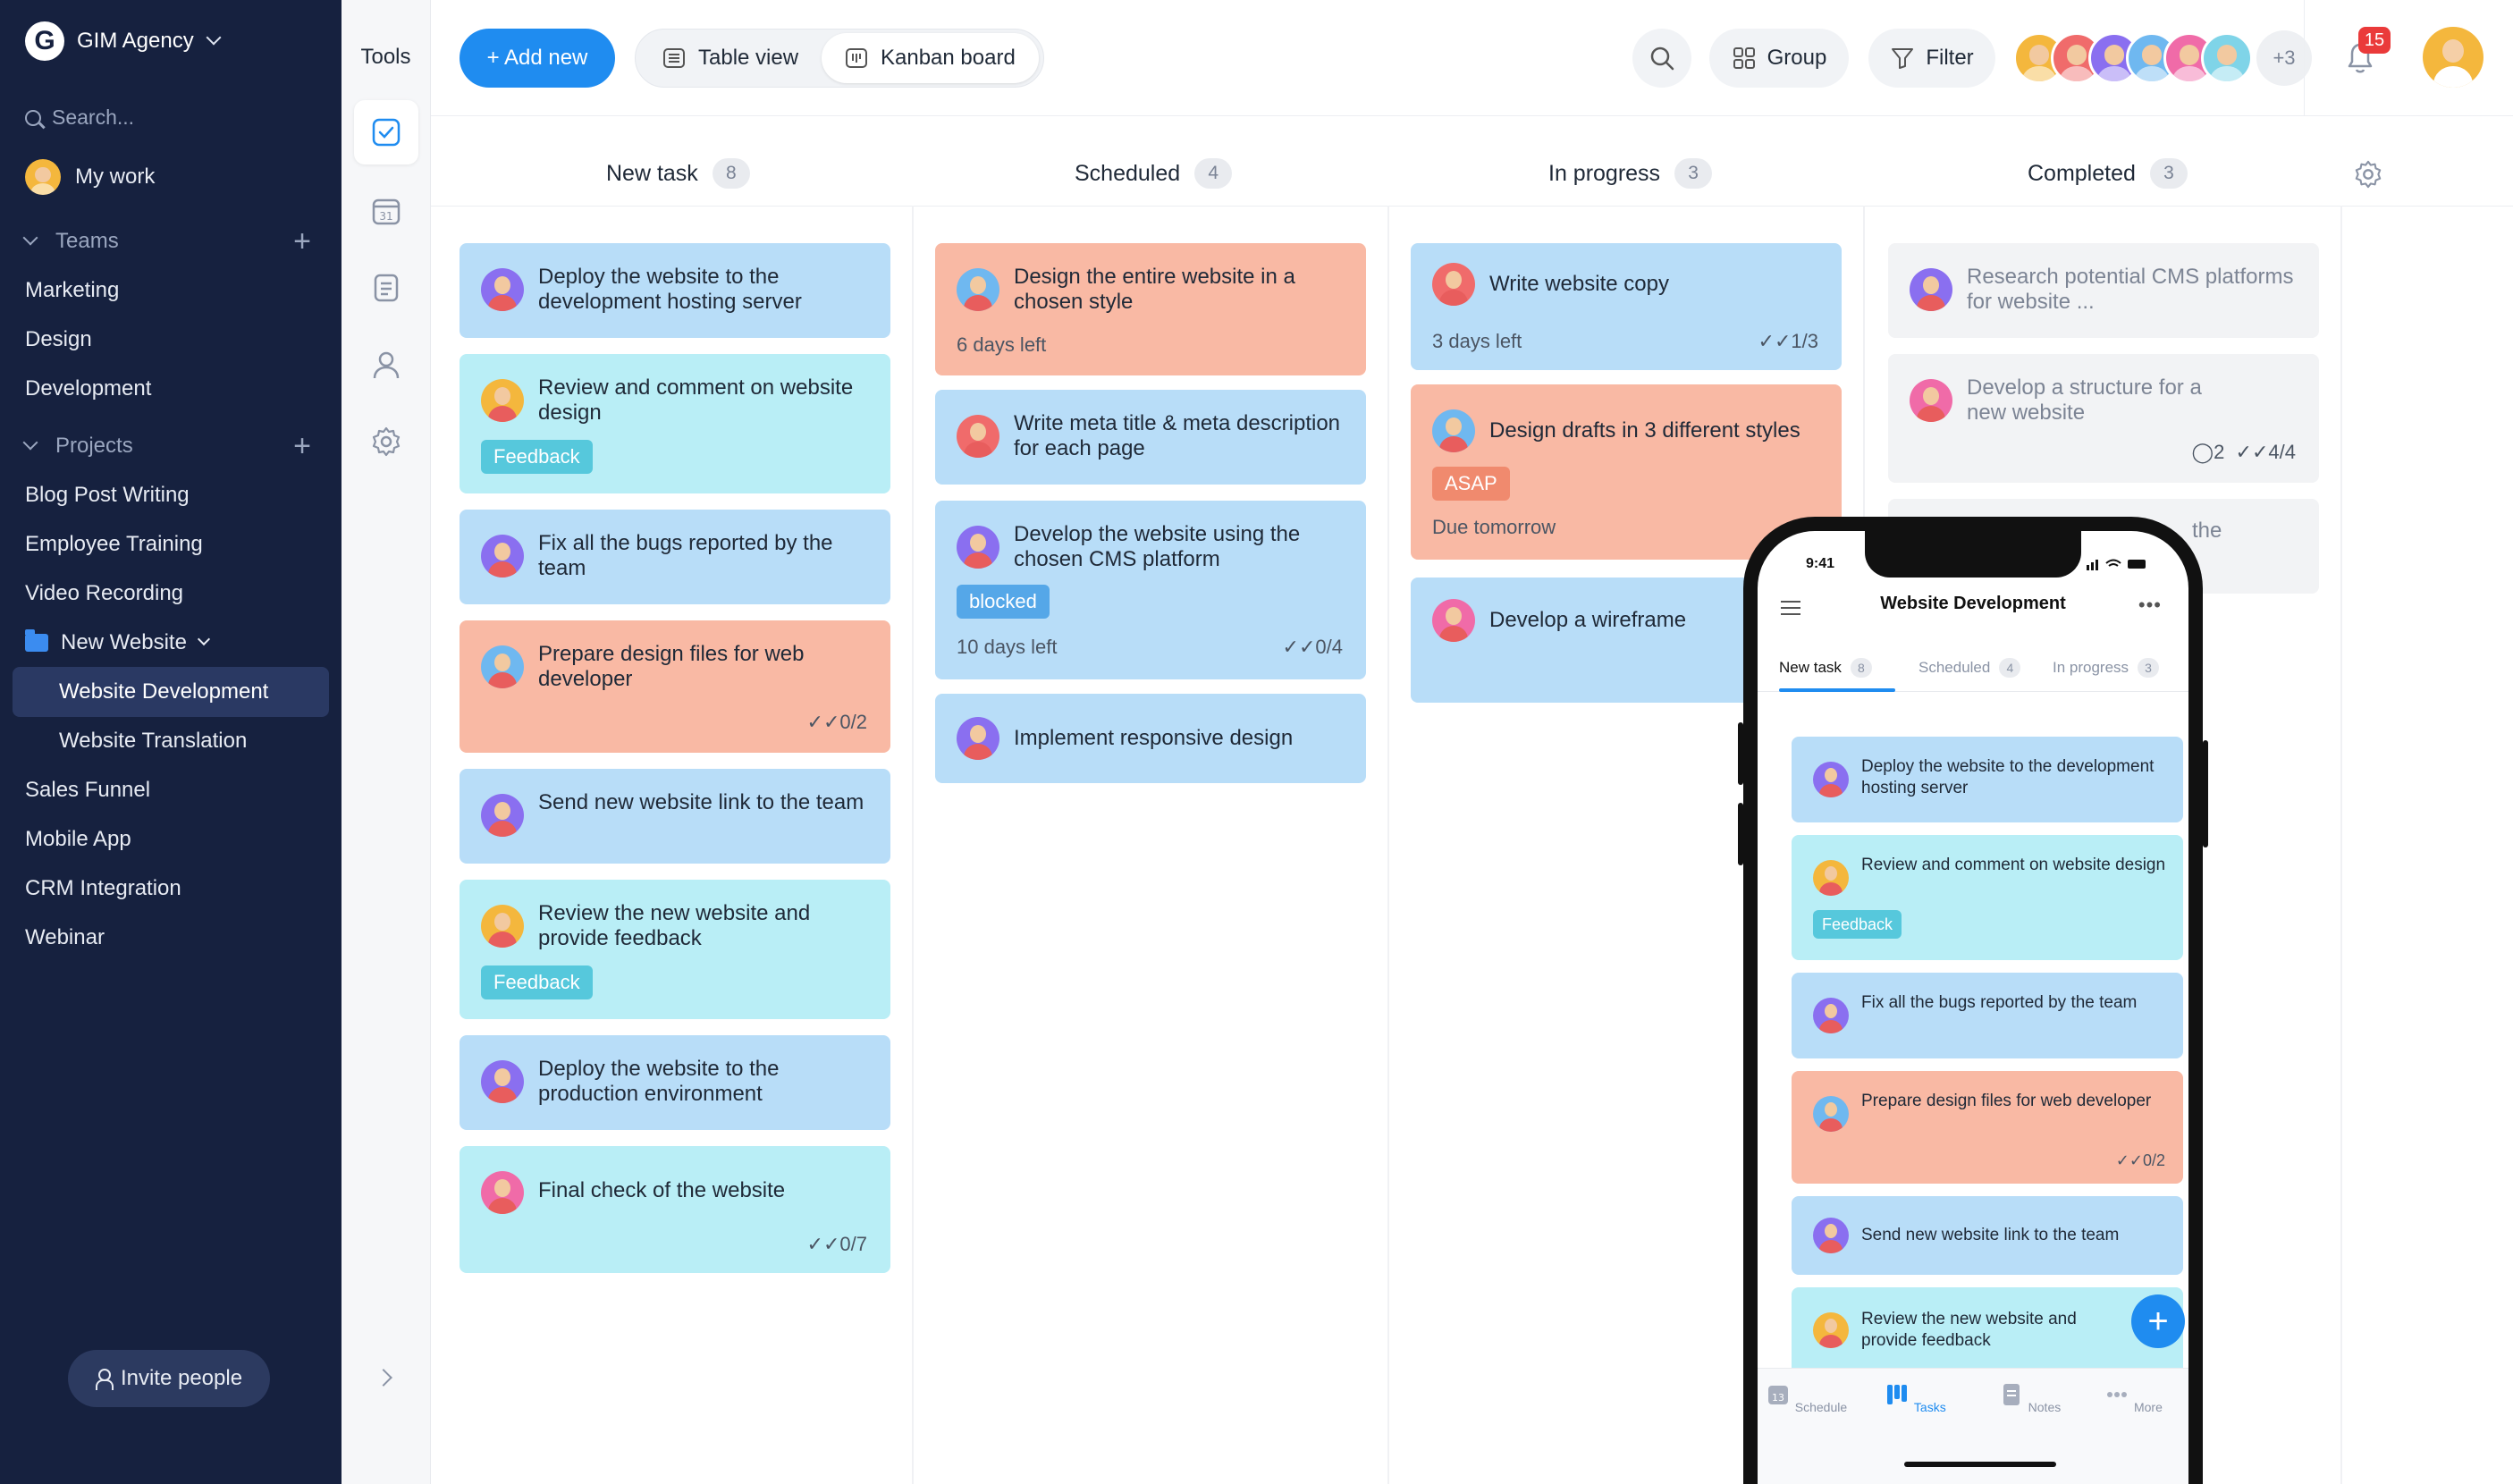 The width and height of the screenshot is (2513, 1484). What do you see at coordinates (78, 839) in the screenshot?
I see `sidebar-item-mobile-app: Mobile App` at bounding box center [78, 839].